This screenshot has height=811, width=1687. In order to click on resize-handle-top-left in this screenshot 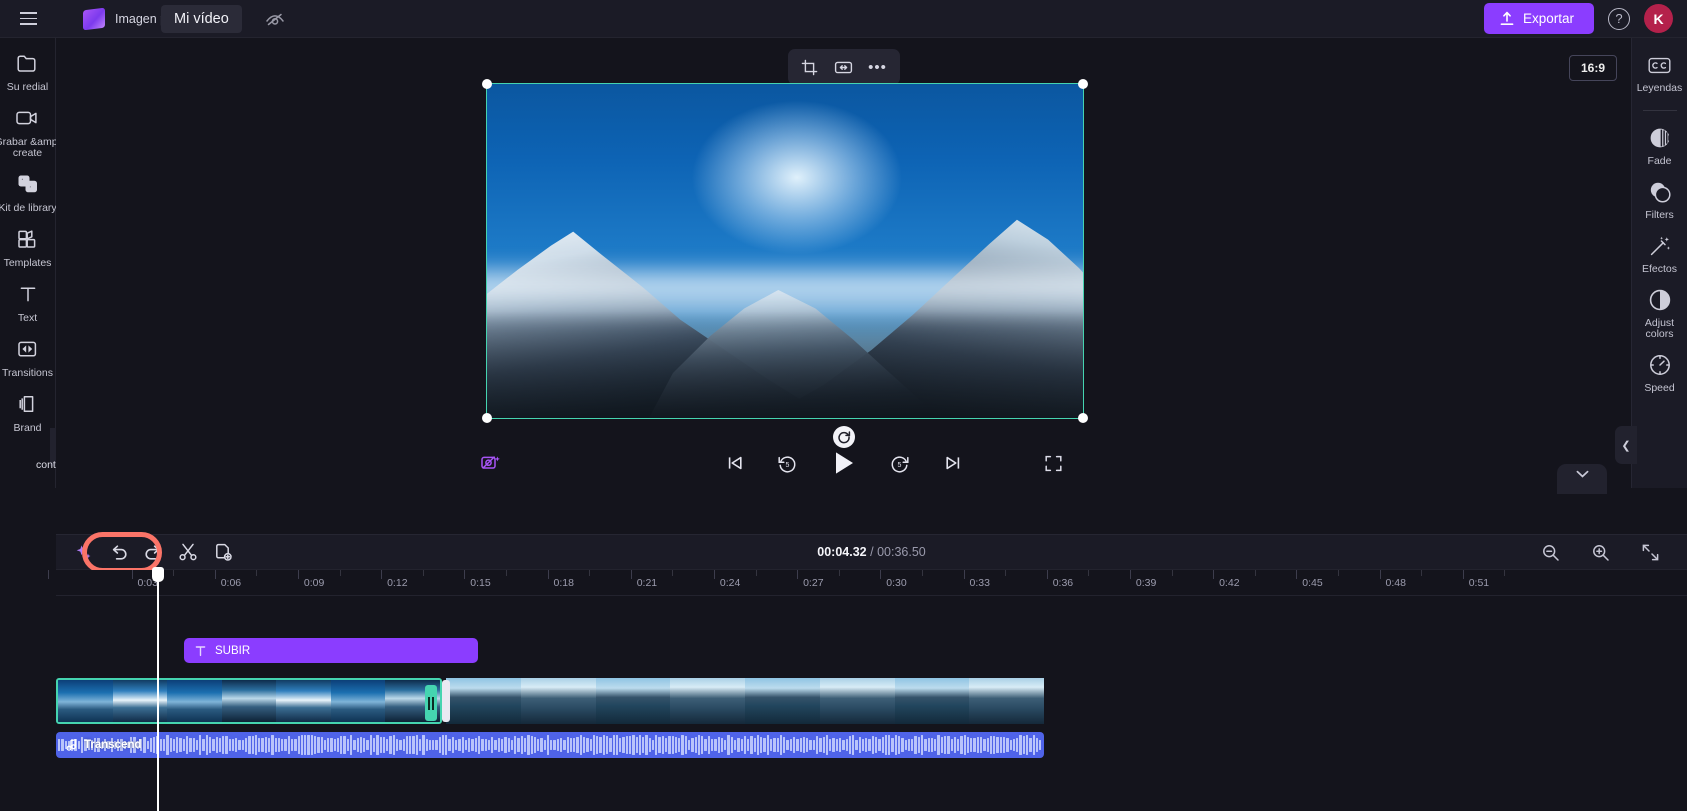, I will do `click(487, 84)`.